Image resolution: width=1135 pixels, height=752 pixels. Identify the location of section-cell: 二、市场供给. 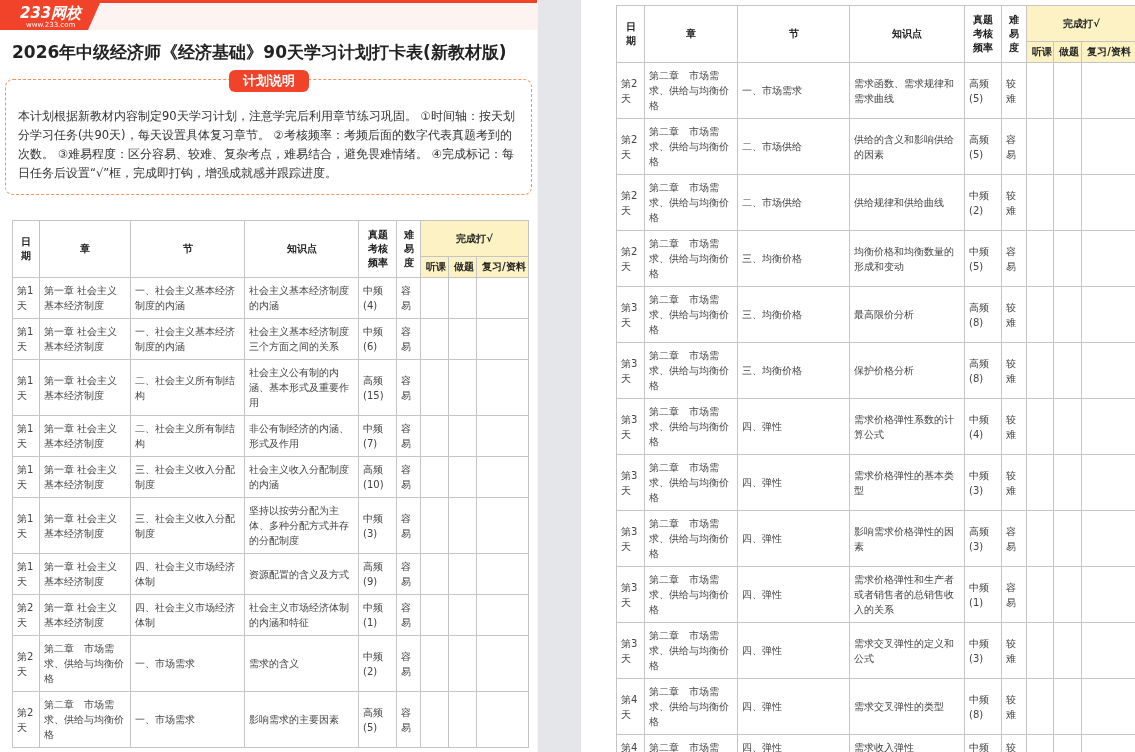
(793, 146).